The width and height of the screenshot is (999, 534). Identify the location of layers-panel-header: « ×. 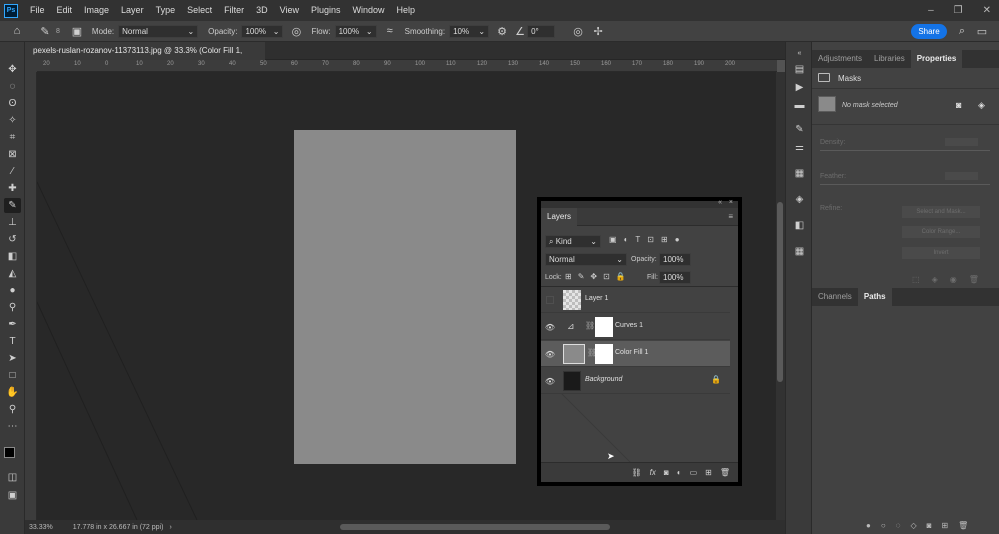
(639, 203).